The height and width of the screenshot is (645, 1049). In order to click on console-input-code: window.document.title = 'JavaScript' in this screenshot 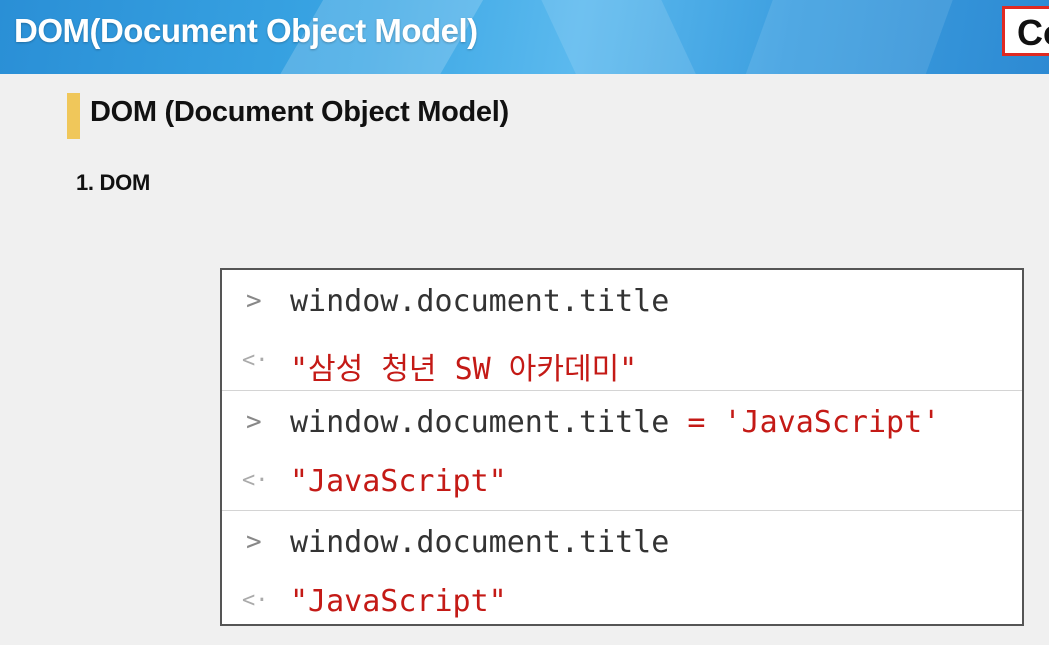, I will do `click(615, 422)`.